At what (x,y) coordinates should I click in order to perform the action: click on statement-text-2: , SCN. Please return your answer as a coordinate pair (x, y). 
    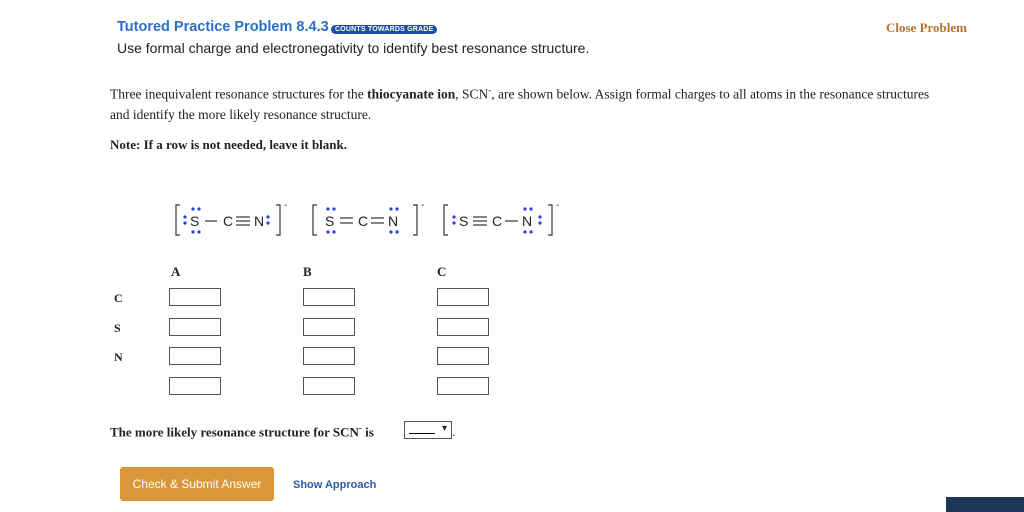
    Looking at the image, I should click on (472, 94).